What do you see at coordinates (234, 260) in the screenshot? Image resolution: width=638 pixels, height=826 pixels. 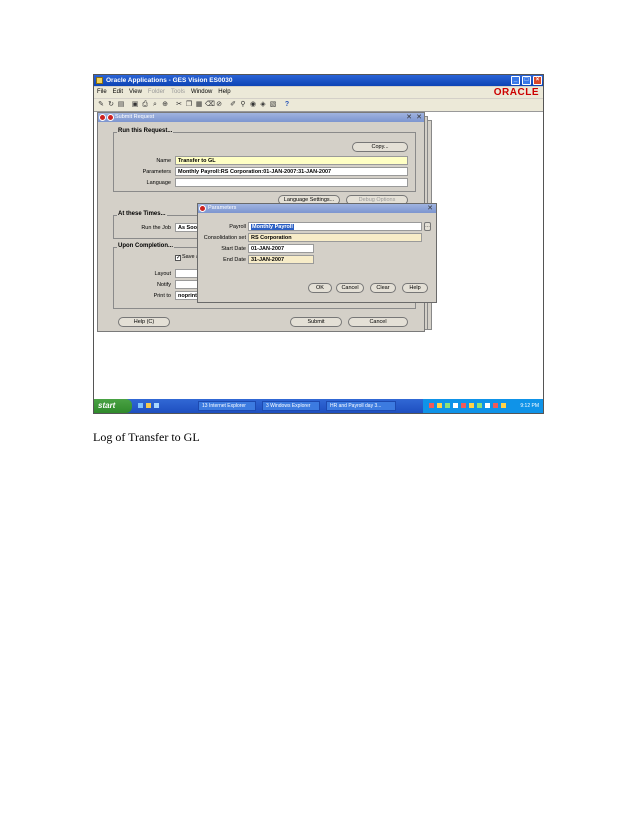 I see `end-date-label: End Date` at bounding box center [234, 260].